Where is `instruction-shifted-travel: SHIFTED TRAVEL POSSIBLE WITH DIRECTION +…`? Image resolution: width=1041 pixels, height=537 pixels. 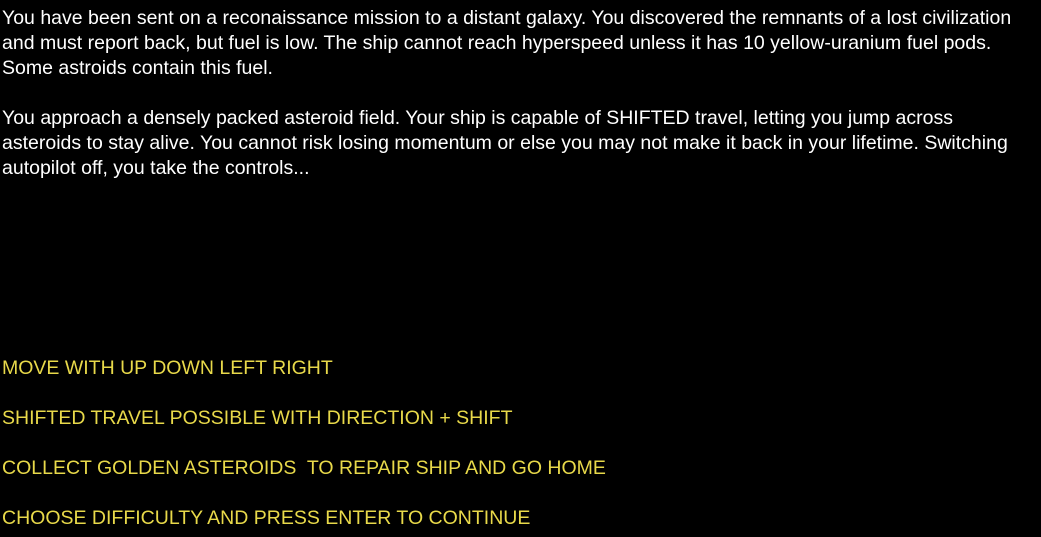
instruction-shifted-travel: SHIFTED TRAVEL POSSIBLE WITH DIRECTION +… is located at coordinates (257, 418).